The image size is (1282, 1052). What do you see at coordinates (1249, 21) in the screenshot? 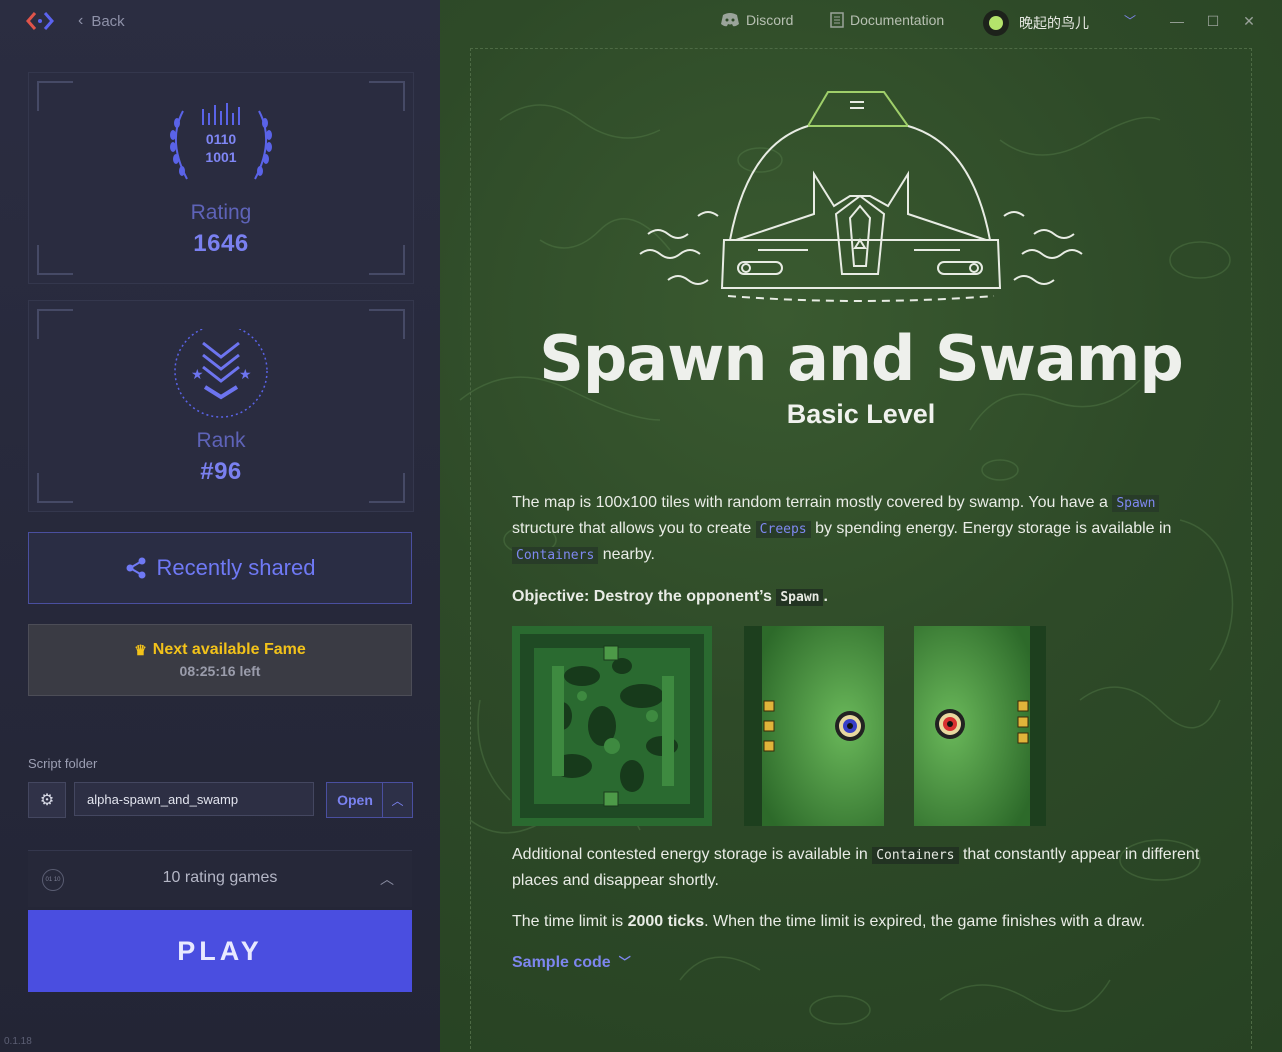
I see `close-icon: ✕` at bounding box center [1249, 21].